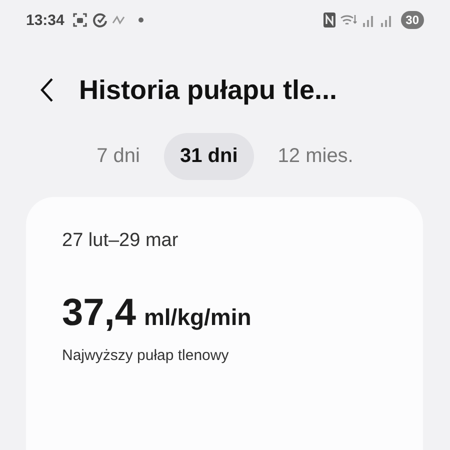 The image size is (450, 450). I want to click on sync-icon, so click(100, 20).